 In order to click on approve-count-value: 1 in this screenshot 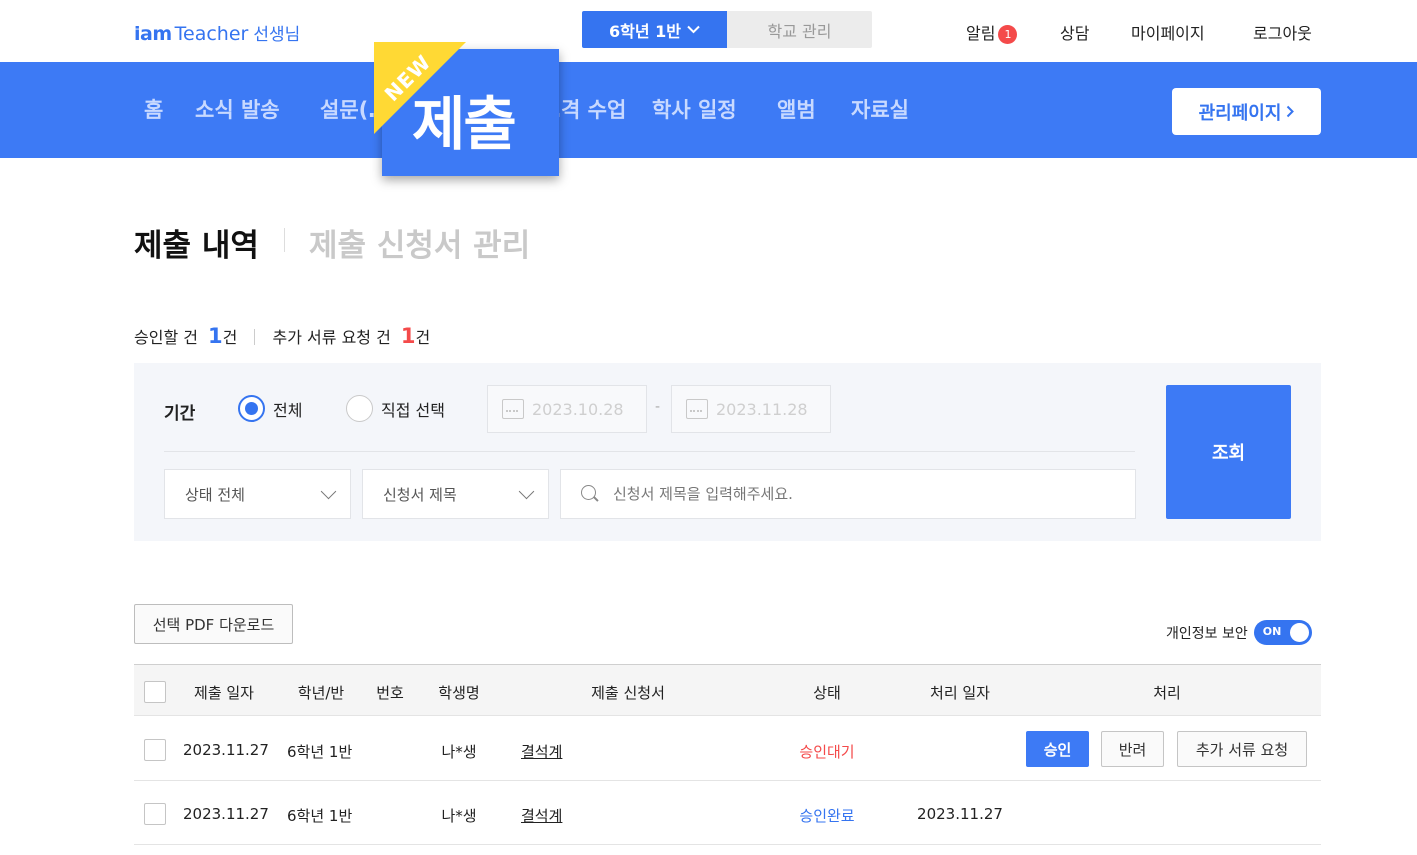, I will do `click(215, 336)`.